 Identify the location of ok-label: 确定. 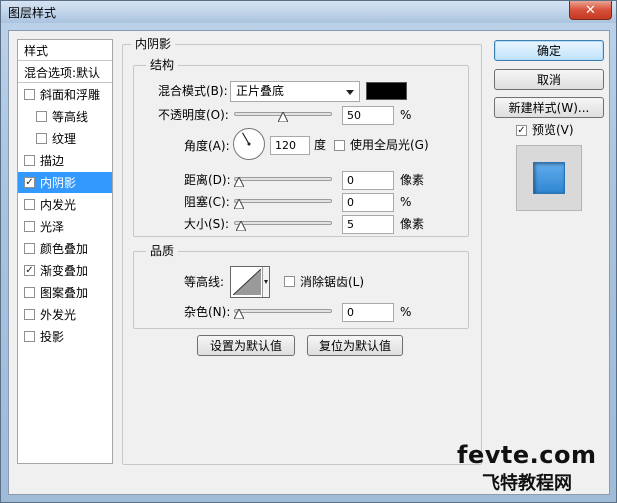
(548, 51).